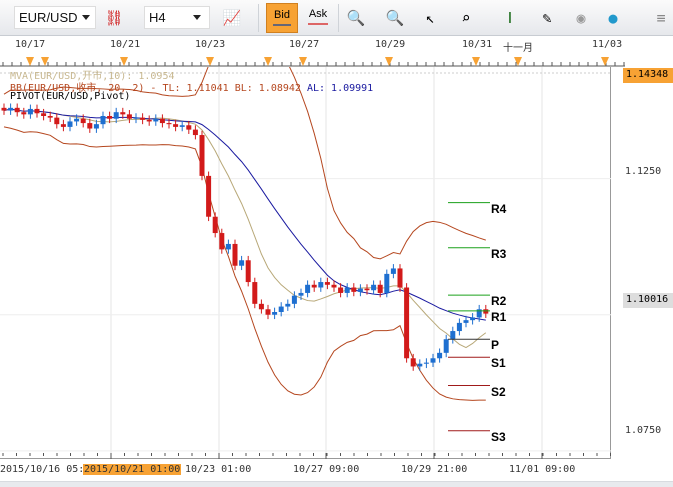 The width and height of the screenshot is (673, 487). Describe the element at coordinates (648, 75) in the screenshot. I see `top-price-label: 1.14348` at that location.